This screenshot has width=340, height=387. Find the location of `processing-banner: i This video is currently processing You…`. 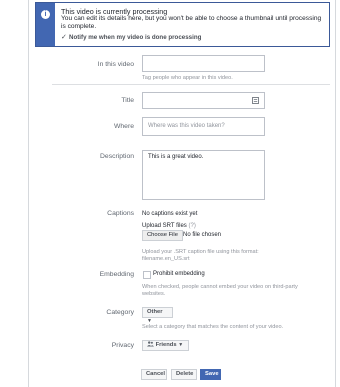

processing-banner: i This video is currently processing You… is located at coordinates (182, 24).